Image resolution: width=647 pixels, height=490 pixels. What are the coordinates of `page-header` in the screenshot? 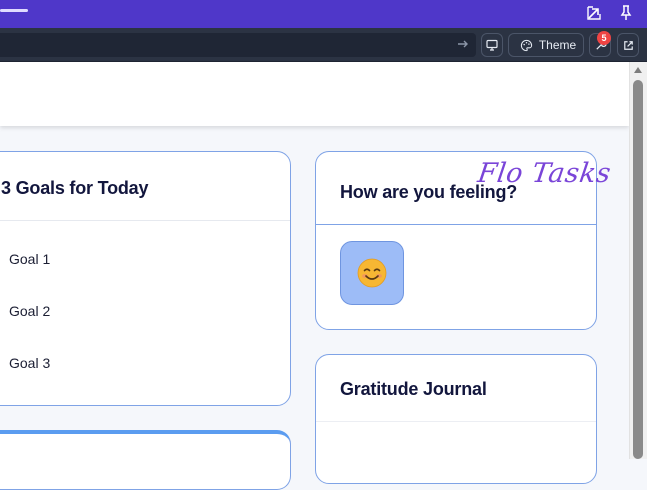 It's located at (314, 94).